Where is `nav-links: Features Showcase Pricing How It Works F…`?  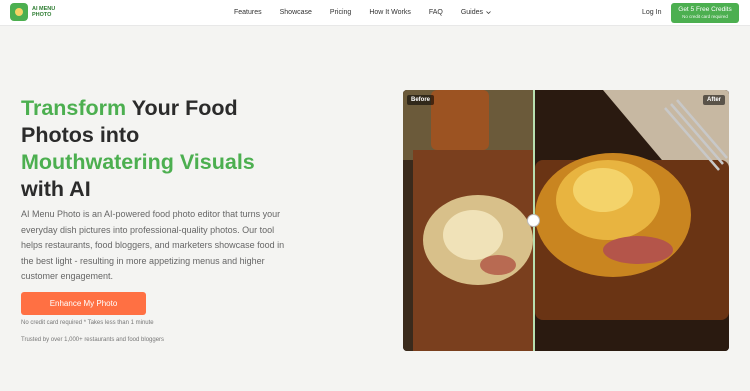 nav-links: Features Showcase Pricing How It Works F… is located at coordinates (371, 12).